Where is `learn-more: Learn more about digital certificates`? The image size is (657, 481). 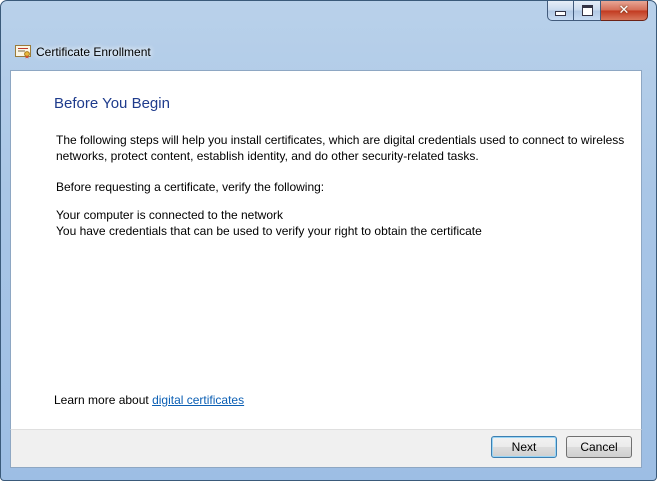
learn-more: Learn more about digital certificates is located at coordinates (149, 400).